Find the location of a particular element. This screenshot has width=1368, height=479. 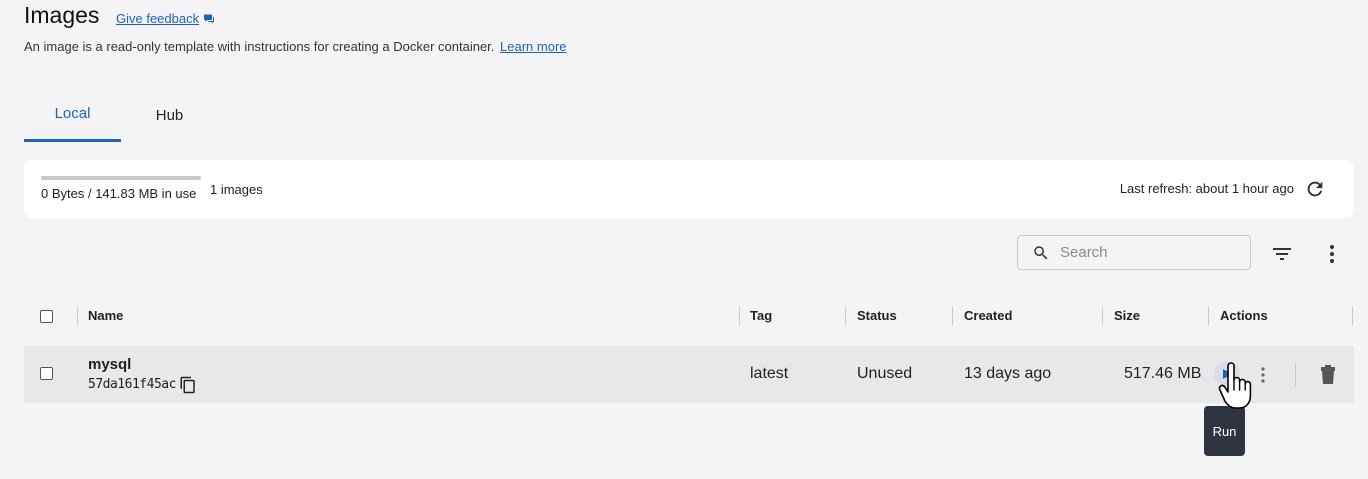

actions-divider is located at coordinates (1295, 374).